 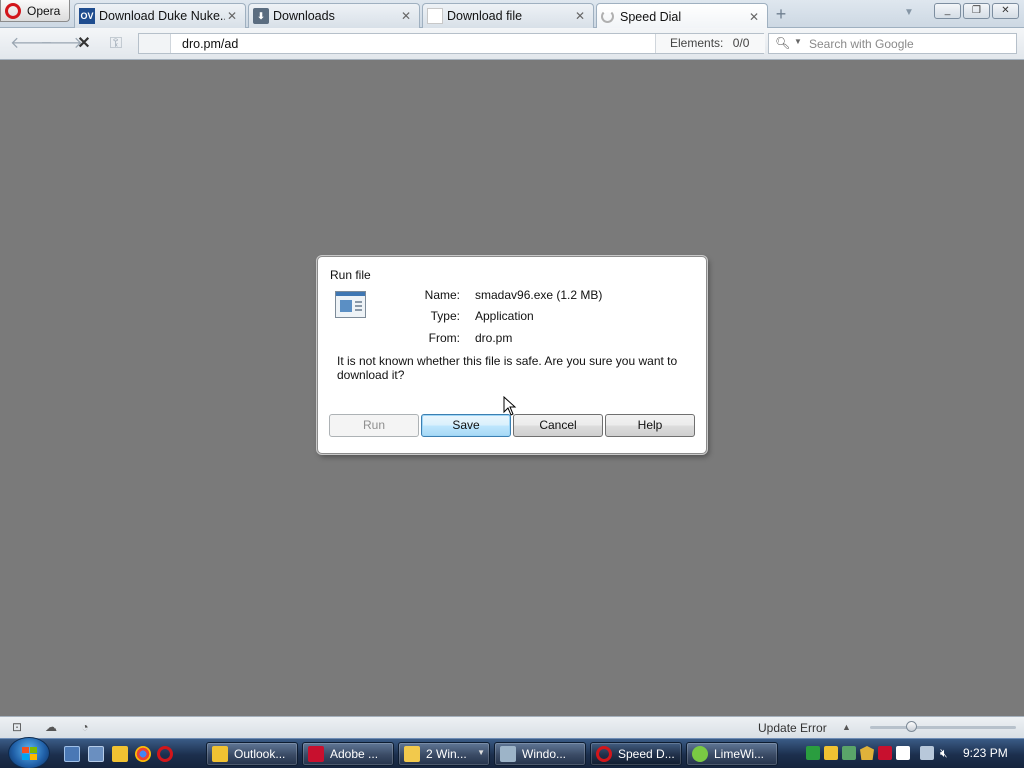 What do you see at coordinates (558, 425) in the screenshot?
I see `cancel-button: Cancel` at bounding box center [558, 425].